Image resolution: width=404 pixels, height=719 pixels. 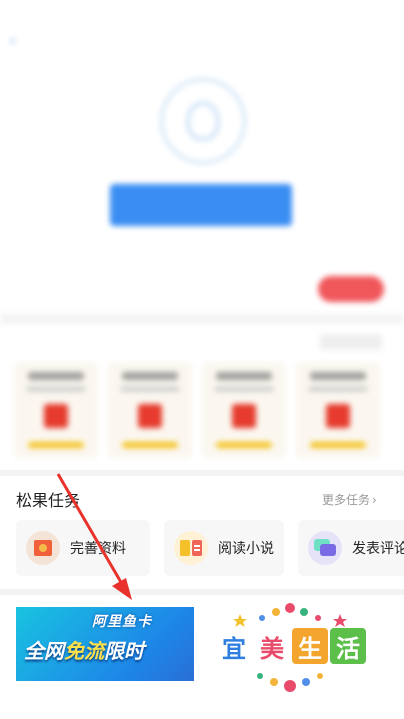 I want to click on more-tasks-label: 更多任务, so click(x=346, y=500).